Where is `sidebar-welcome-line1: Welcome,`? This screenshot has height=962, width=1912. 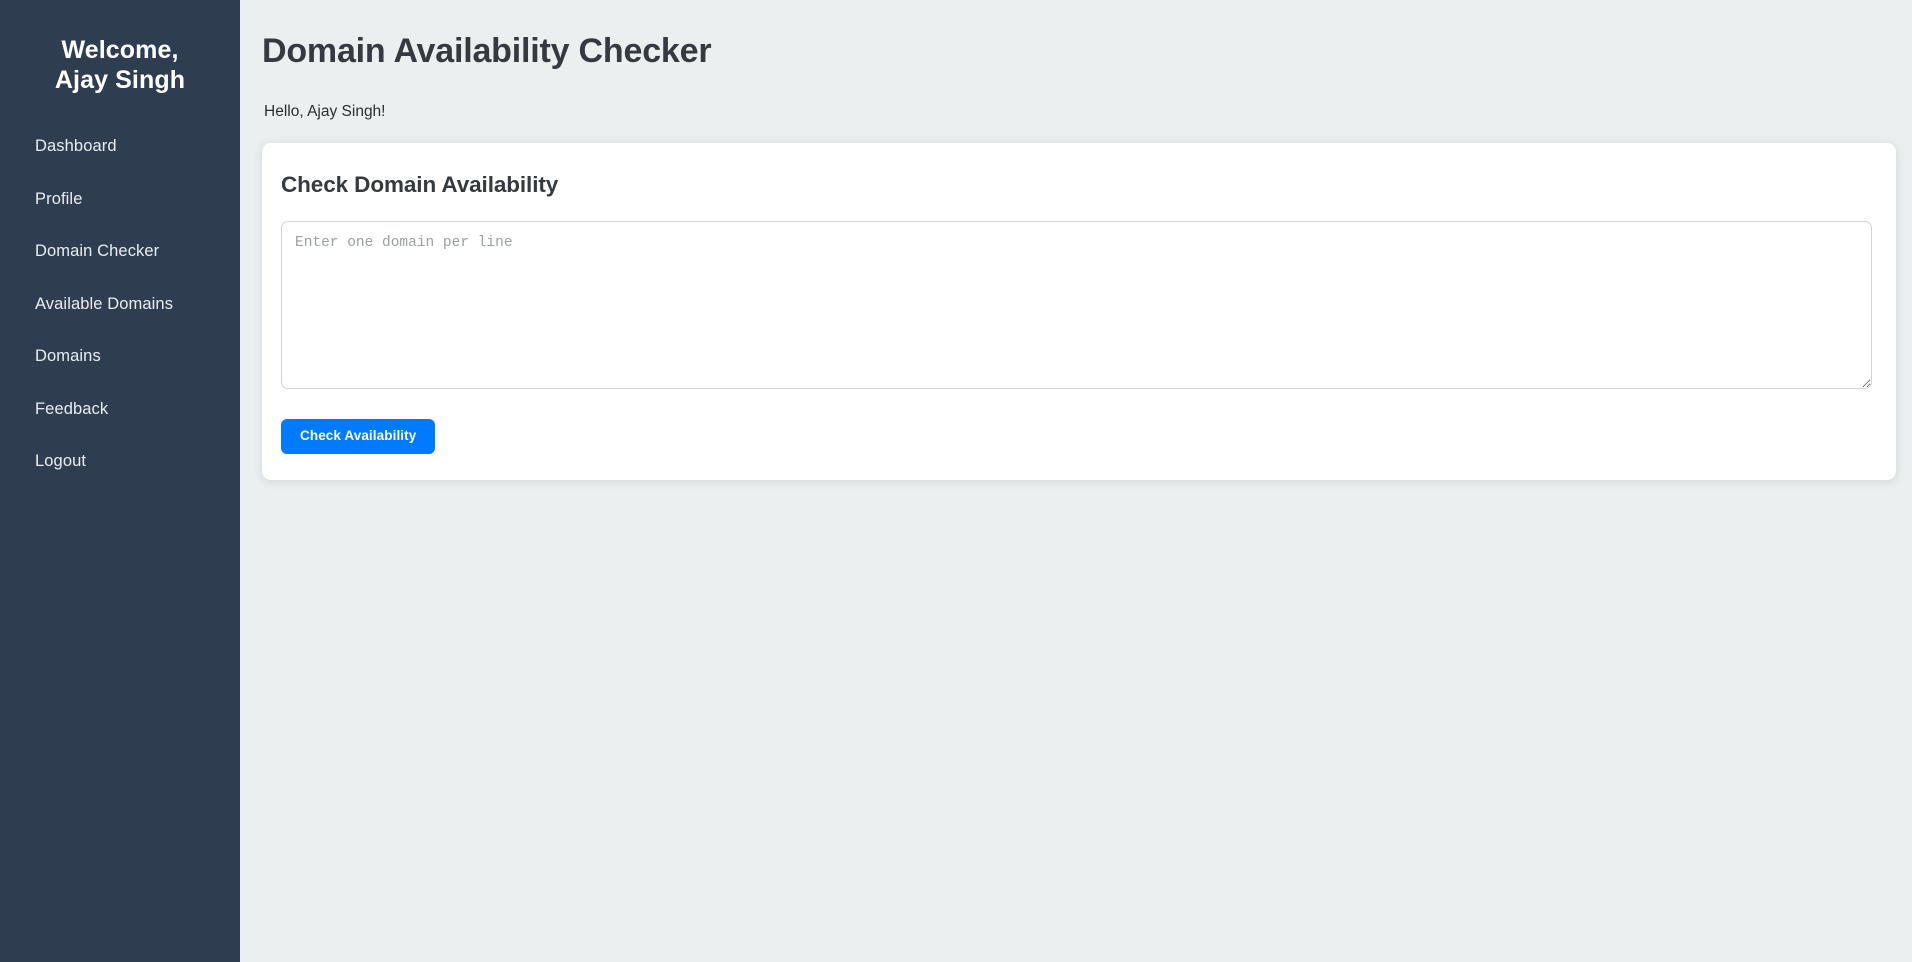 sidebar-welcome-line1: Welcome, is located at coordinates (120, 50).